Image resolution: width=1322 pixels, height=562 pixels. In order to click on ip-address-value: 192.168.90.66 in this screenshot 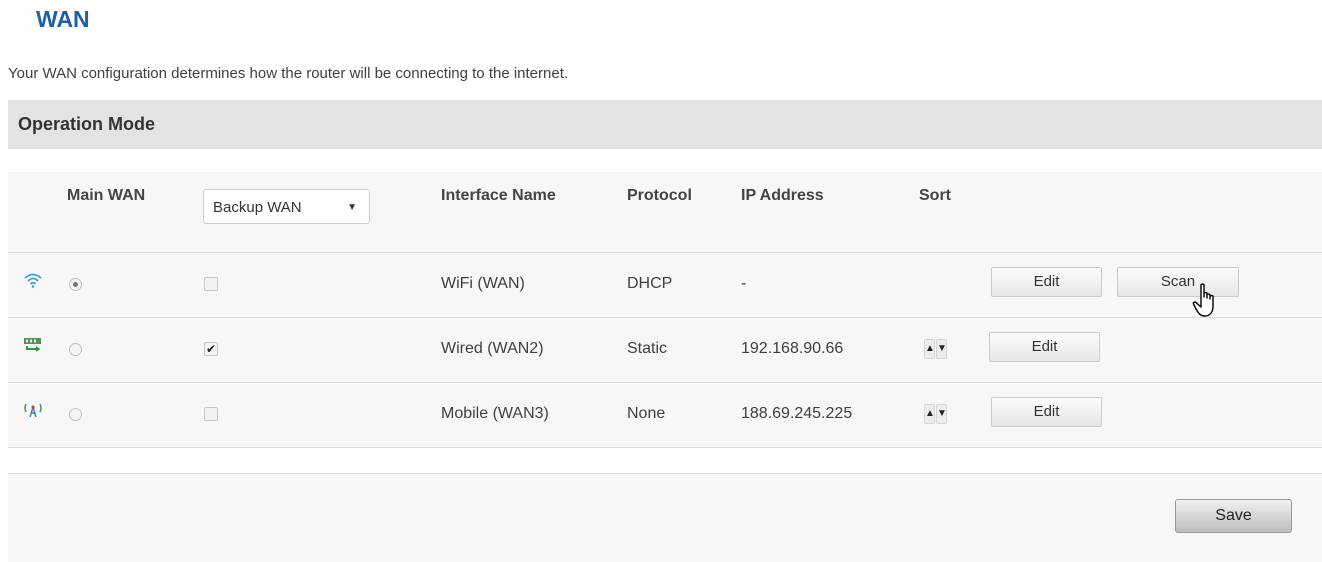, I will do `click(792, 348)`.